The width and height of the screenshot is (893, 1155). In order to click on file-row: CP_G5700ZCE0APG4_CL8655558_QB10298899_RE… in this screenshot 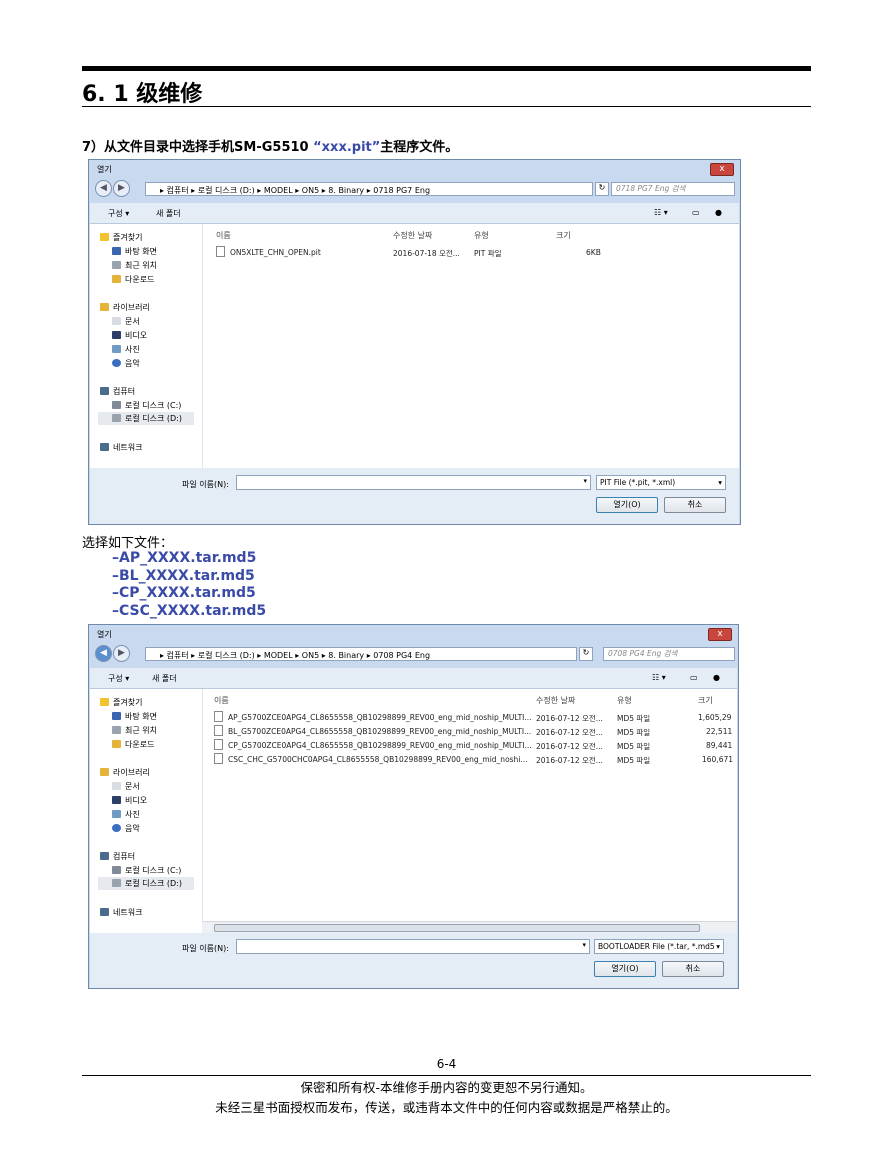, I will do `click(373, 744)`.